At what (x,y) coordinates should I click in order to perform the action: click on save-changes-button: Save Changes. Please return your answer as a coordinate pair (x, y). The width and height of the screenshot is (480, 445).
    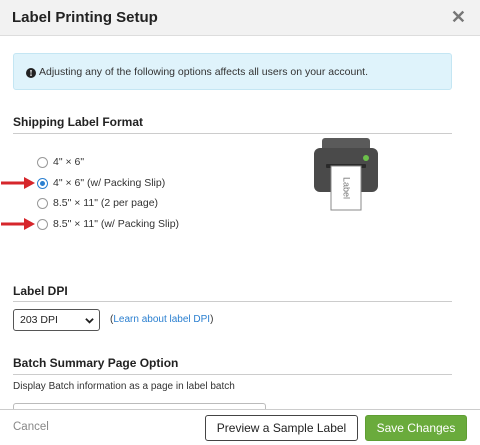
    Looking at the image, I should click on (416, 428).